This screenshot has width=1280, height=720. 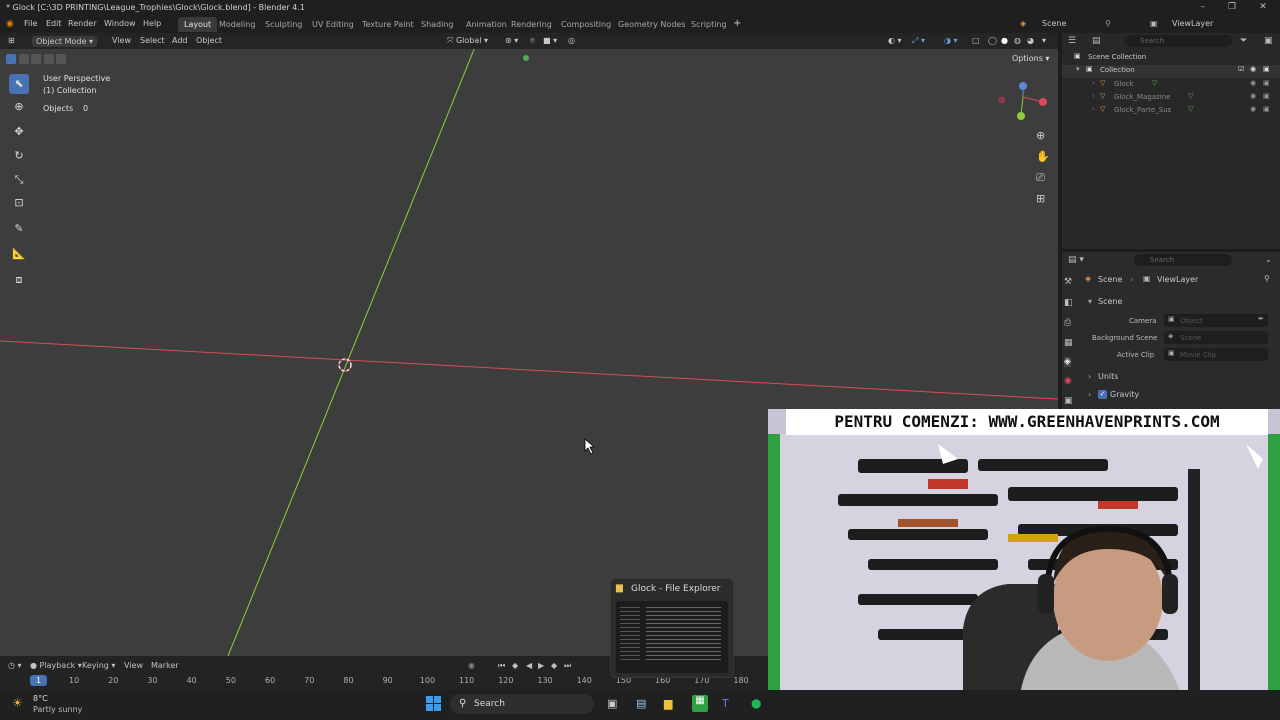 What do you see at coordinates (1040, 178) in the screenshot?
I see `camera-view-icon: ⎚` at bounding box center [1040, 178].